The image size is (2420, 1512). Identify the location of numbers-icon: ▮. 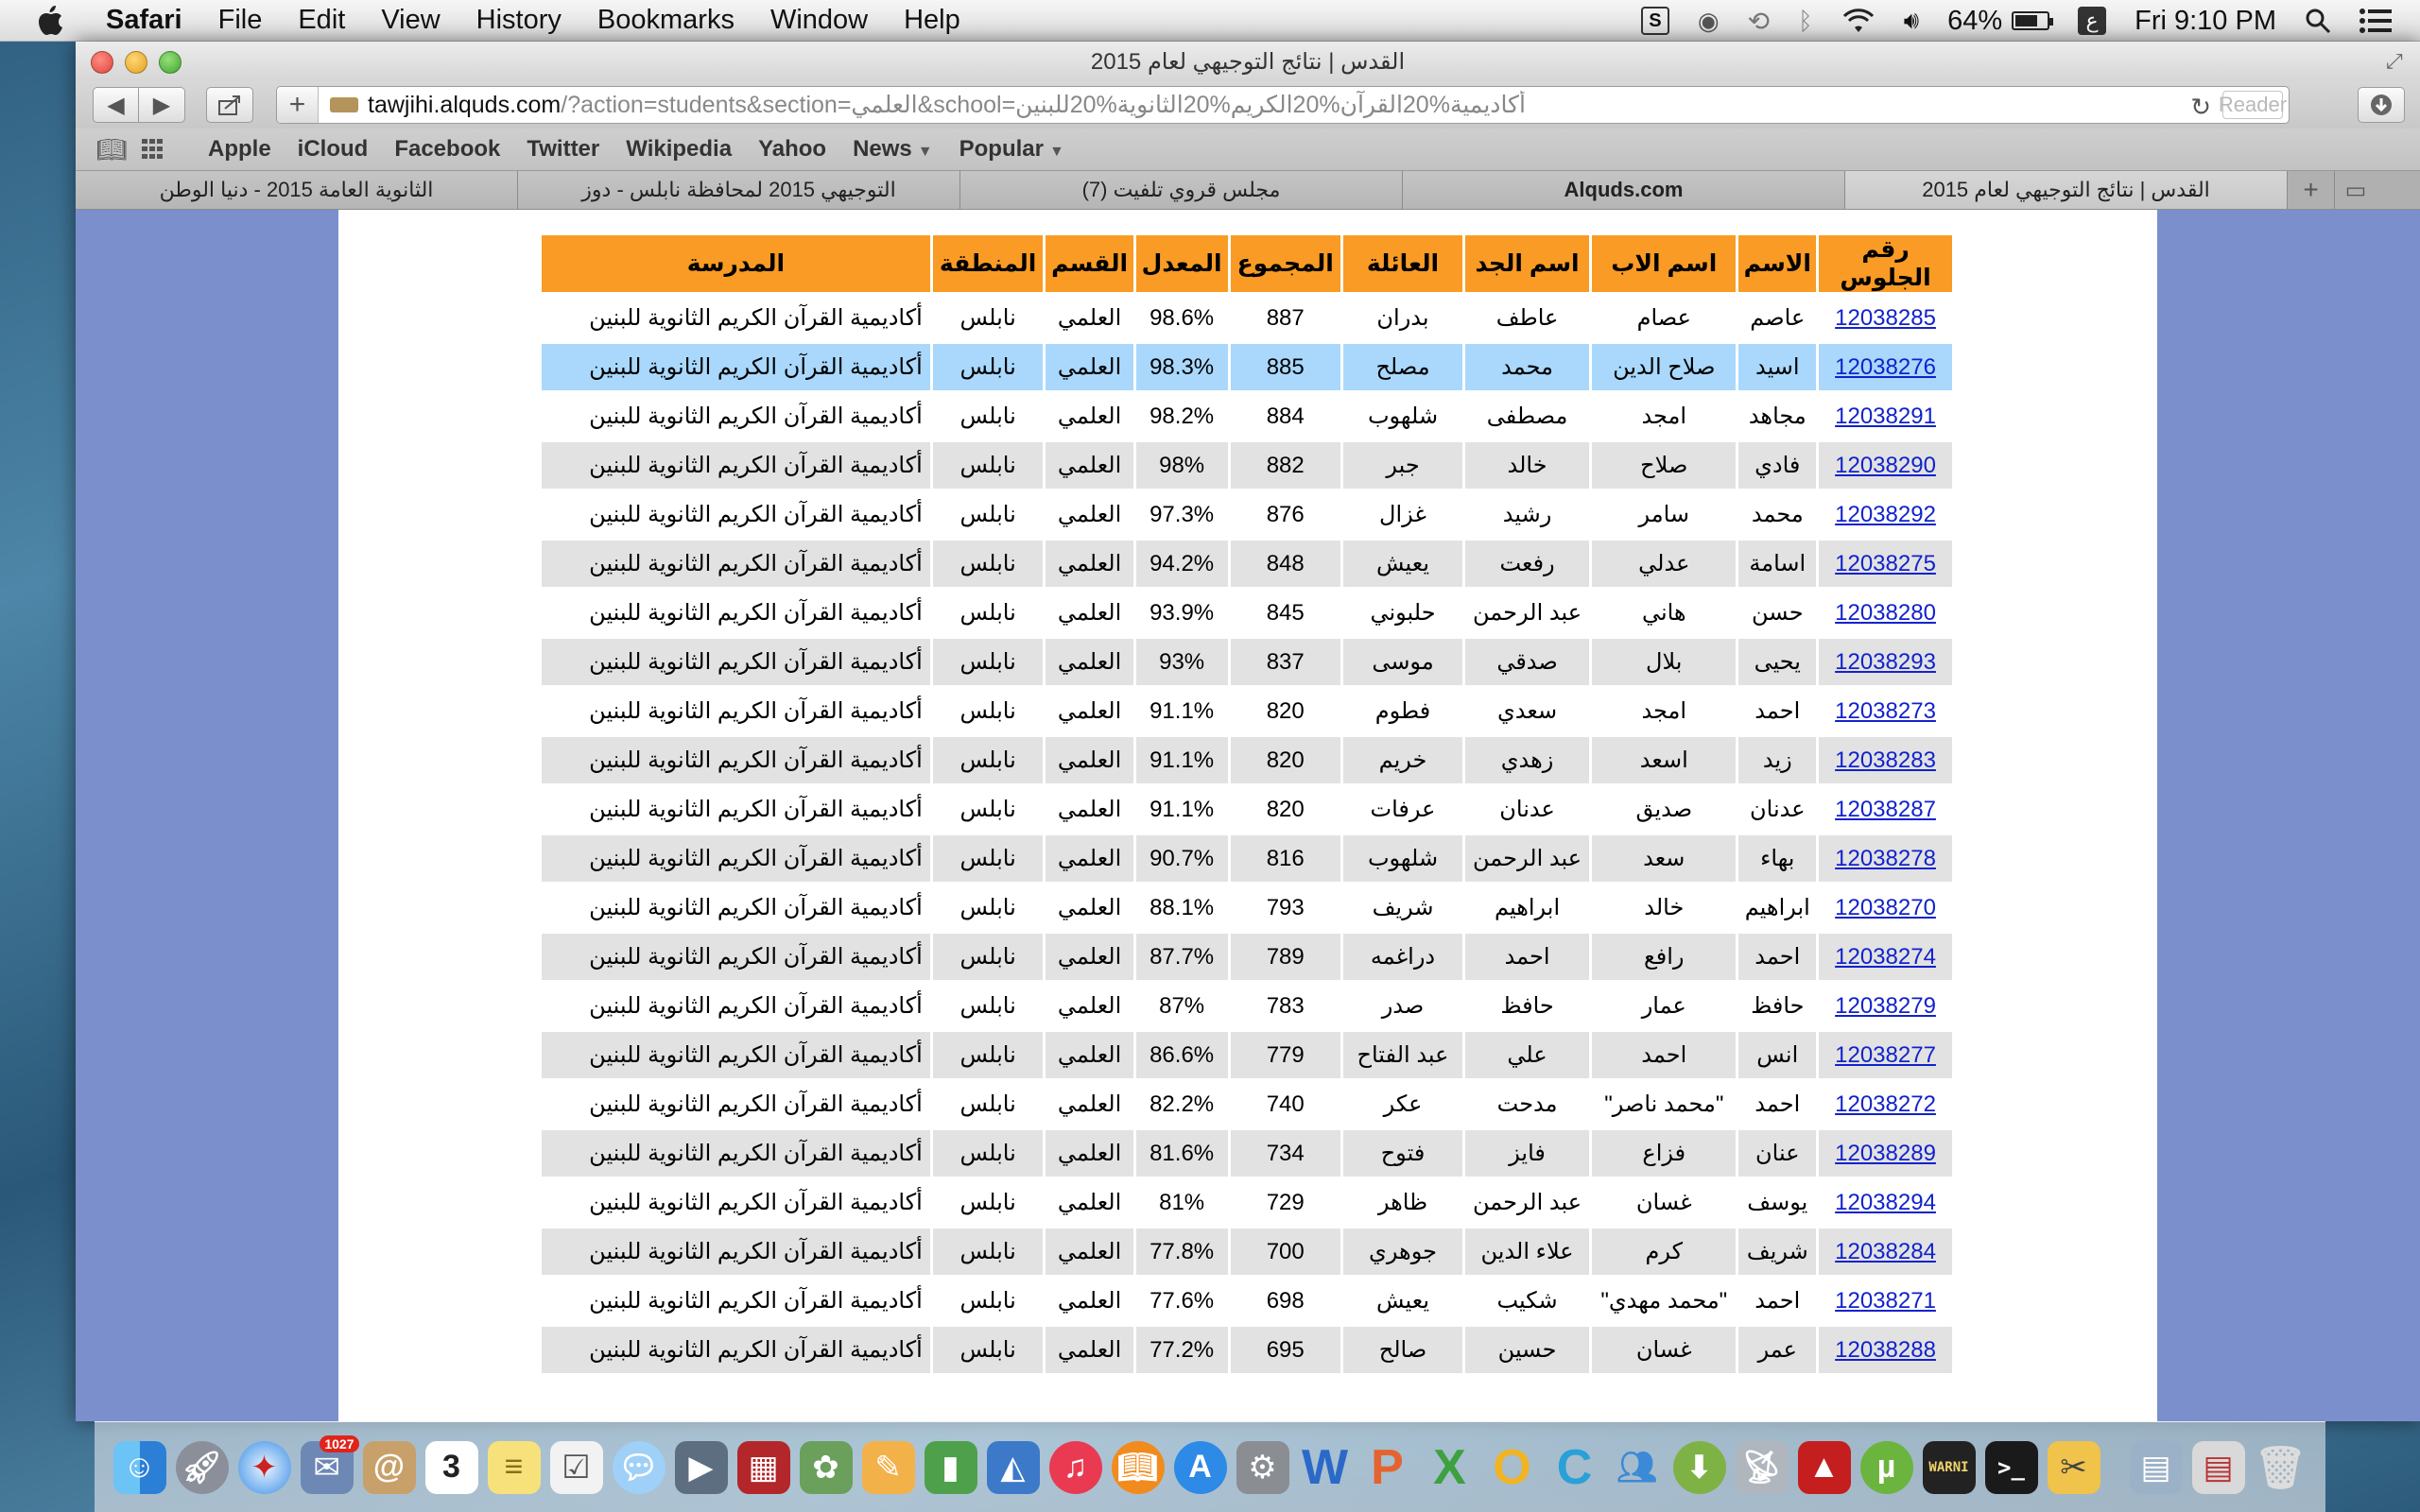
(950, 1467).